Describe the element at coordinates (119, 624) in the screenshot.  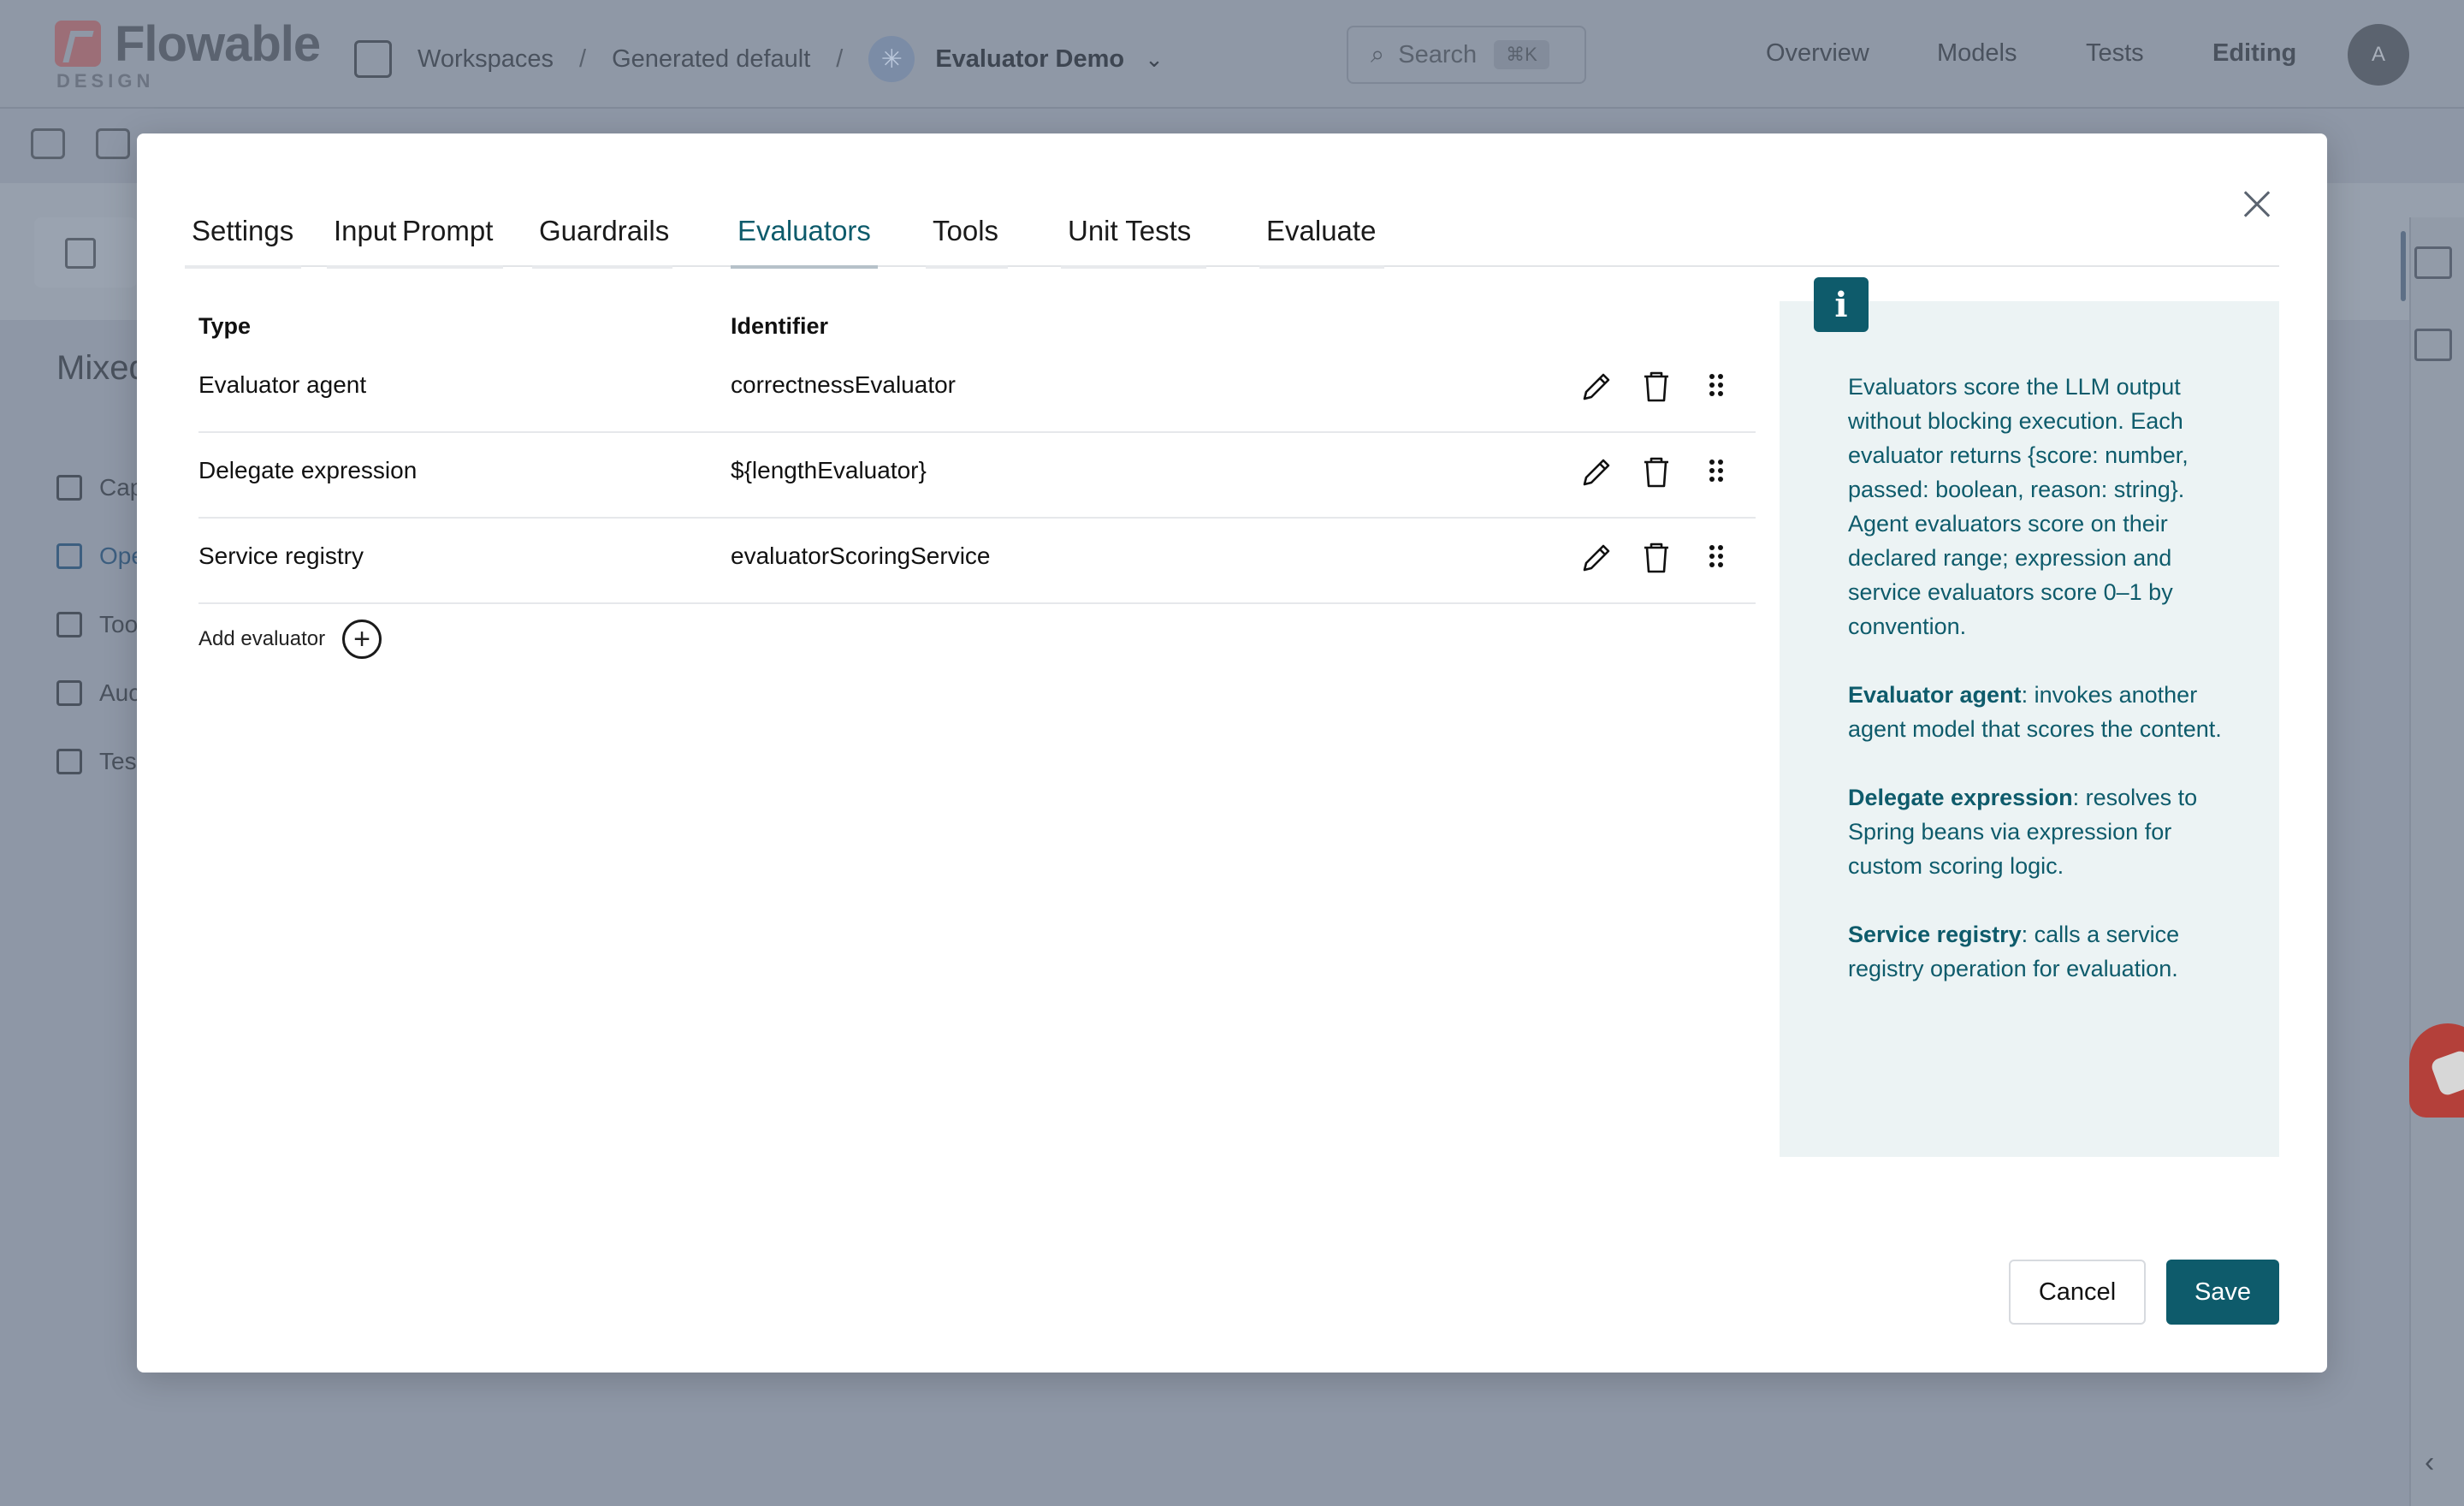
I see `sidebar-item-label: Too` at that location.